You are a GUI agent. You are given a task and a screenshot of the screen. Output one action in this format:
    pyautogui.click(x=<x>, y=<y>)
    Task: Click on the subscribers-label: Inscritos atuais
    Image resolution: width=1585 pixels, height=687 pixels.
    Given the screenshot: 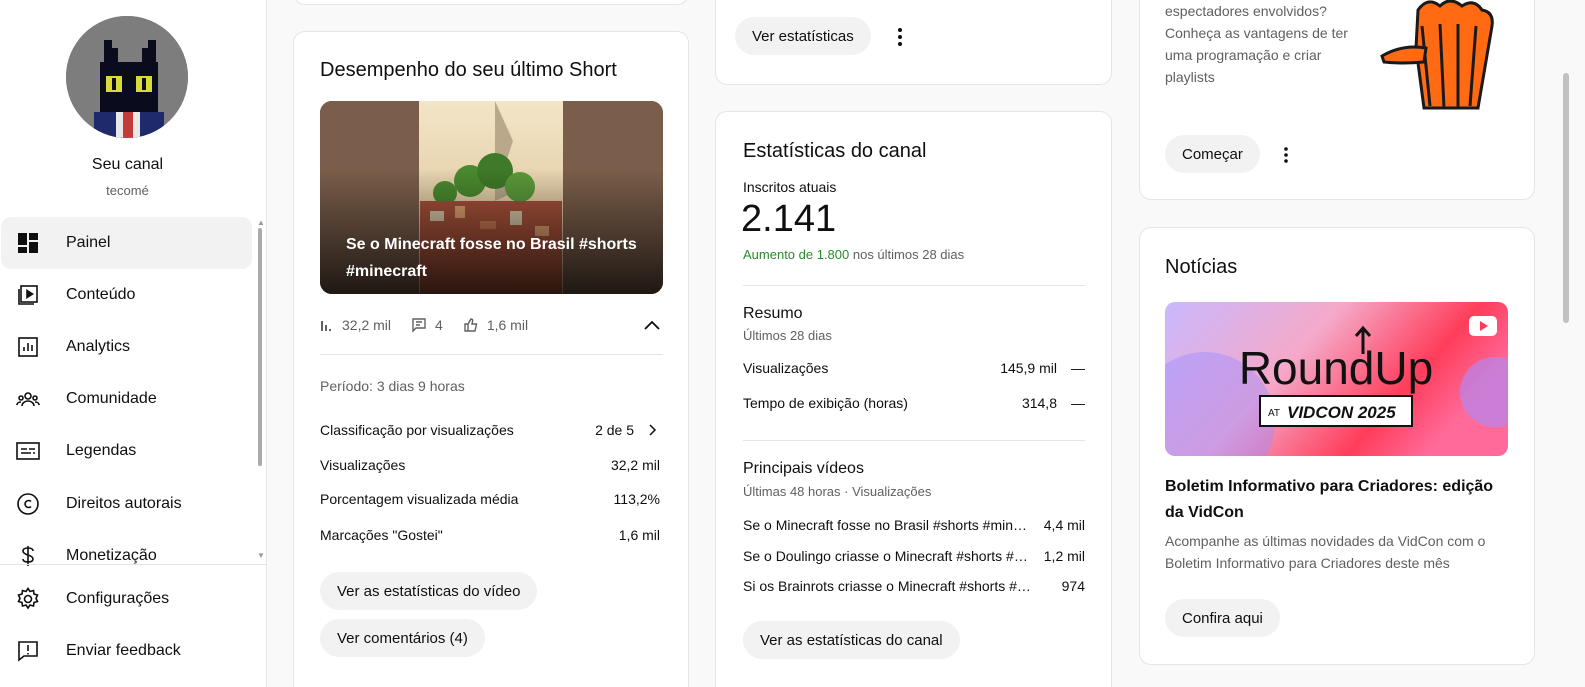 What is the action you would take?
    pyautogui.click(x=790, y=187)
    